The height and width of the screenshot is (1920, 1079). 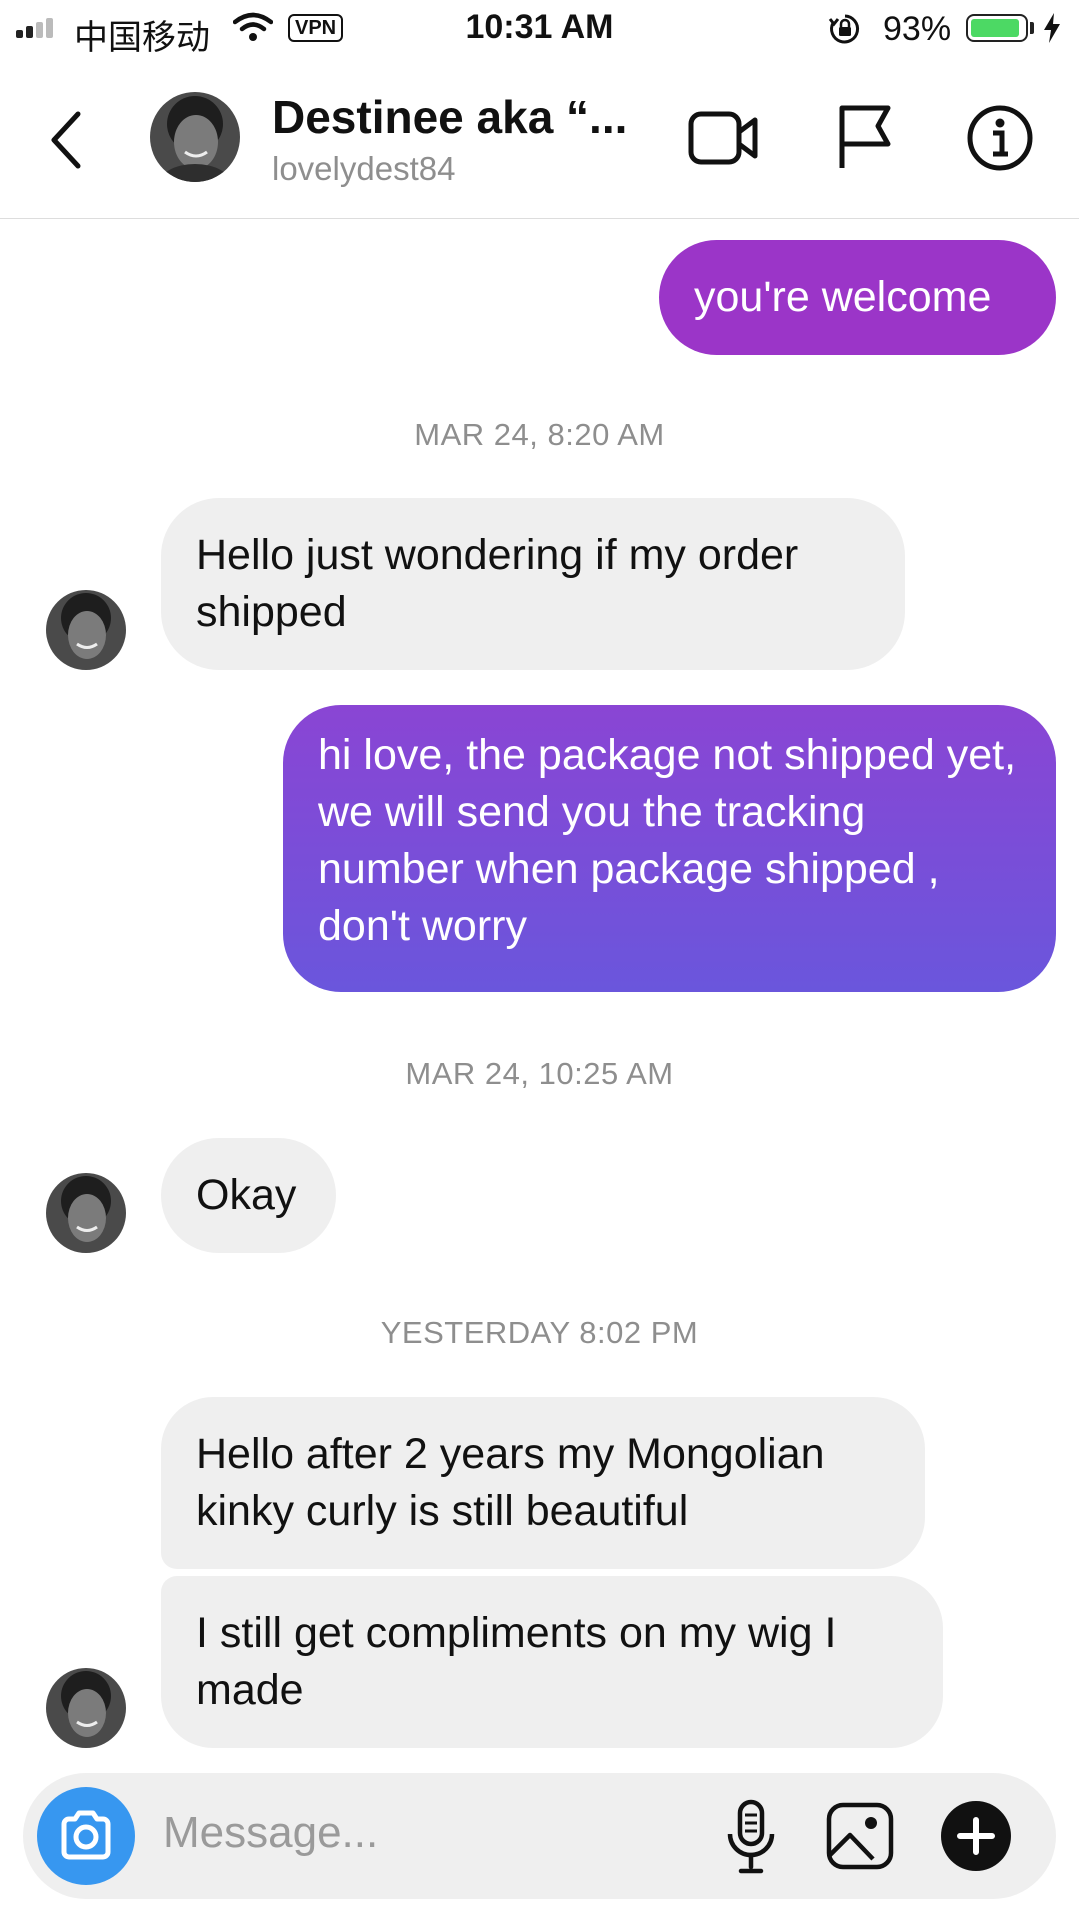 I want to click on plus-icon, so click(x=976, y=1836).